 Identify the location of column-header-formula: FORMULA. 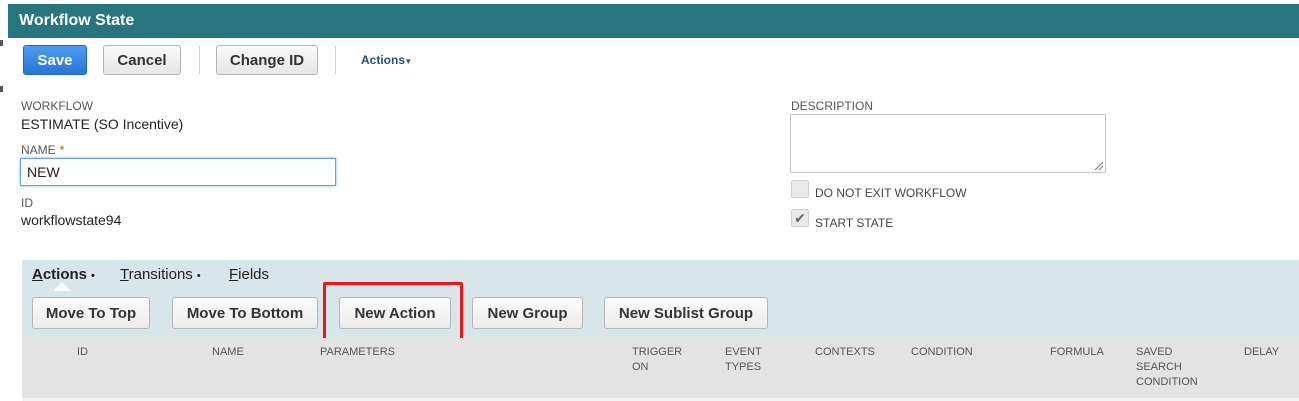
(1077, 352).